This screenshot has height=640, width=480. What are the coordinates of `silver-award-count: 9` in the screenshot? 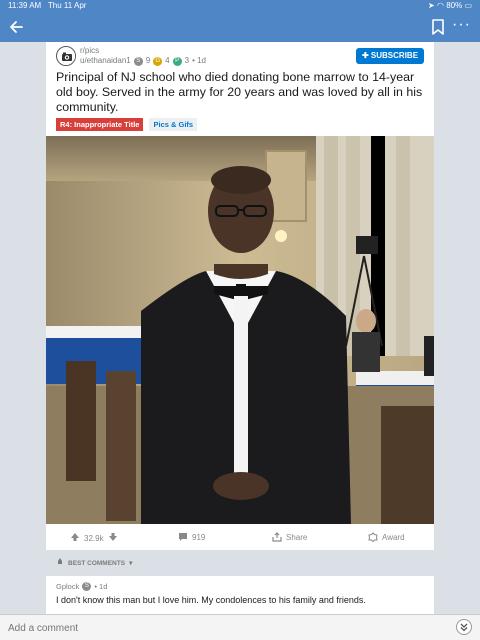 It's located at (148, 60).